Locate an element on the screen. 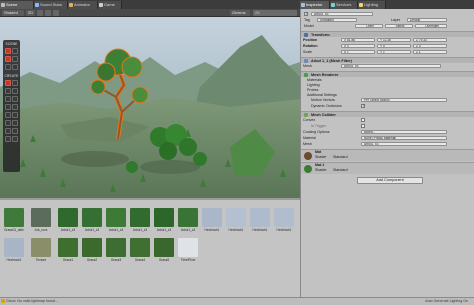 The width and height of the screenshot is (474, 305). model-label: Model is located at coordinates (309, 26).